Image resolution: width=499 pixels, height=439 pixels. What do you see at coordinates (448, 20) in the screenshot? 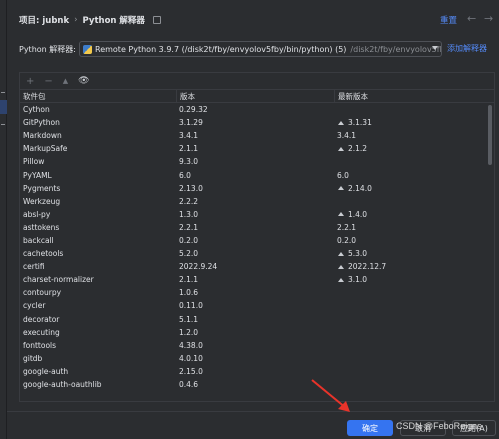
I see `reset-link: 重置` at bounding box center [448, 20].